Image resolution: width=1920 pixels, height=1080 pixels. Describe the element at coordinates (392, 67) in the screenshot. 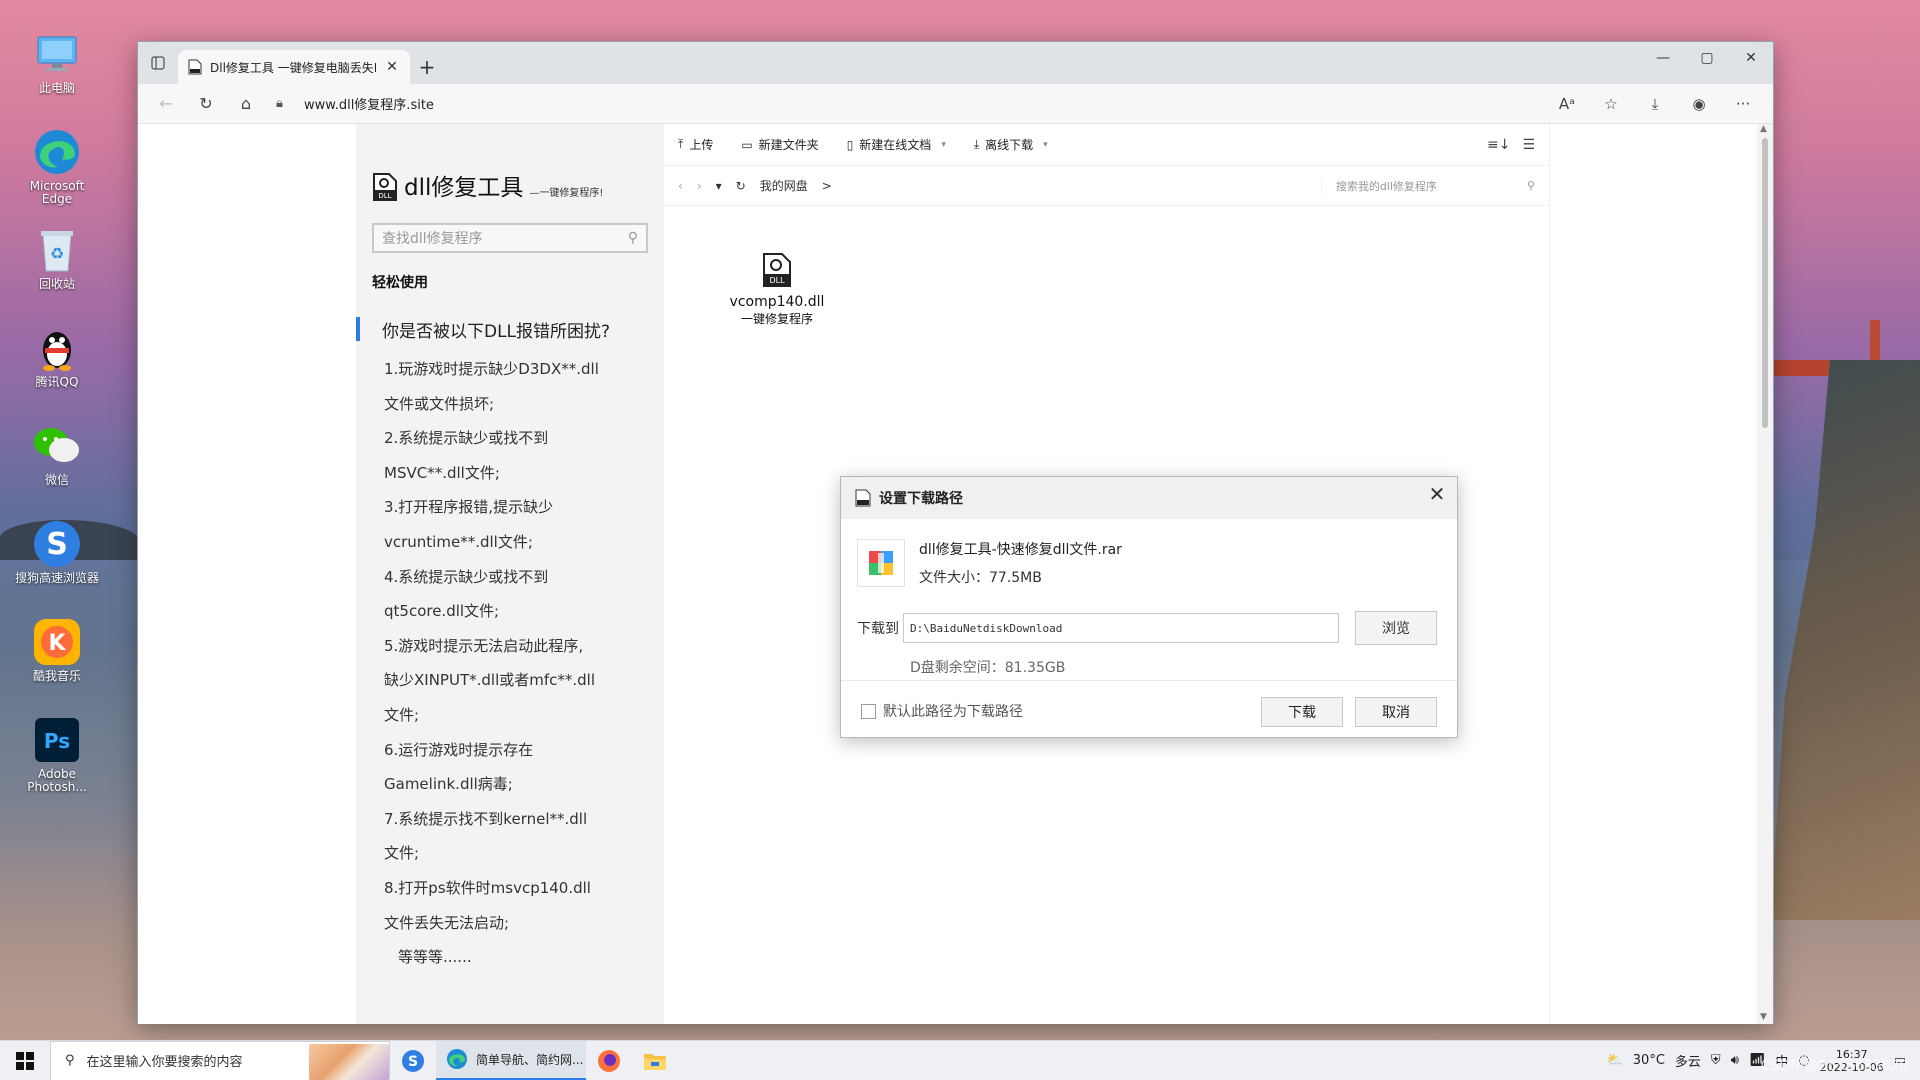

I see `close-tab-icon: ✕` at that location.